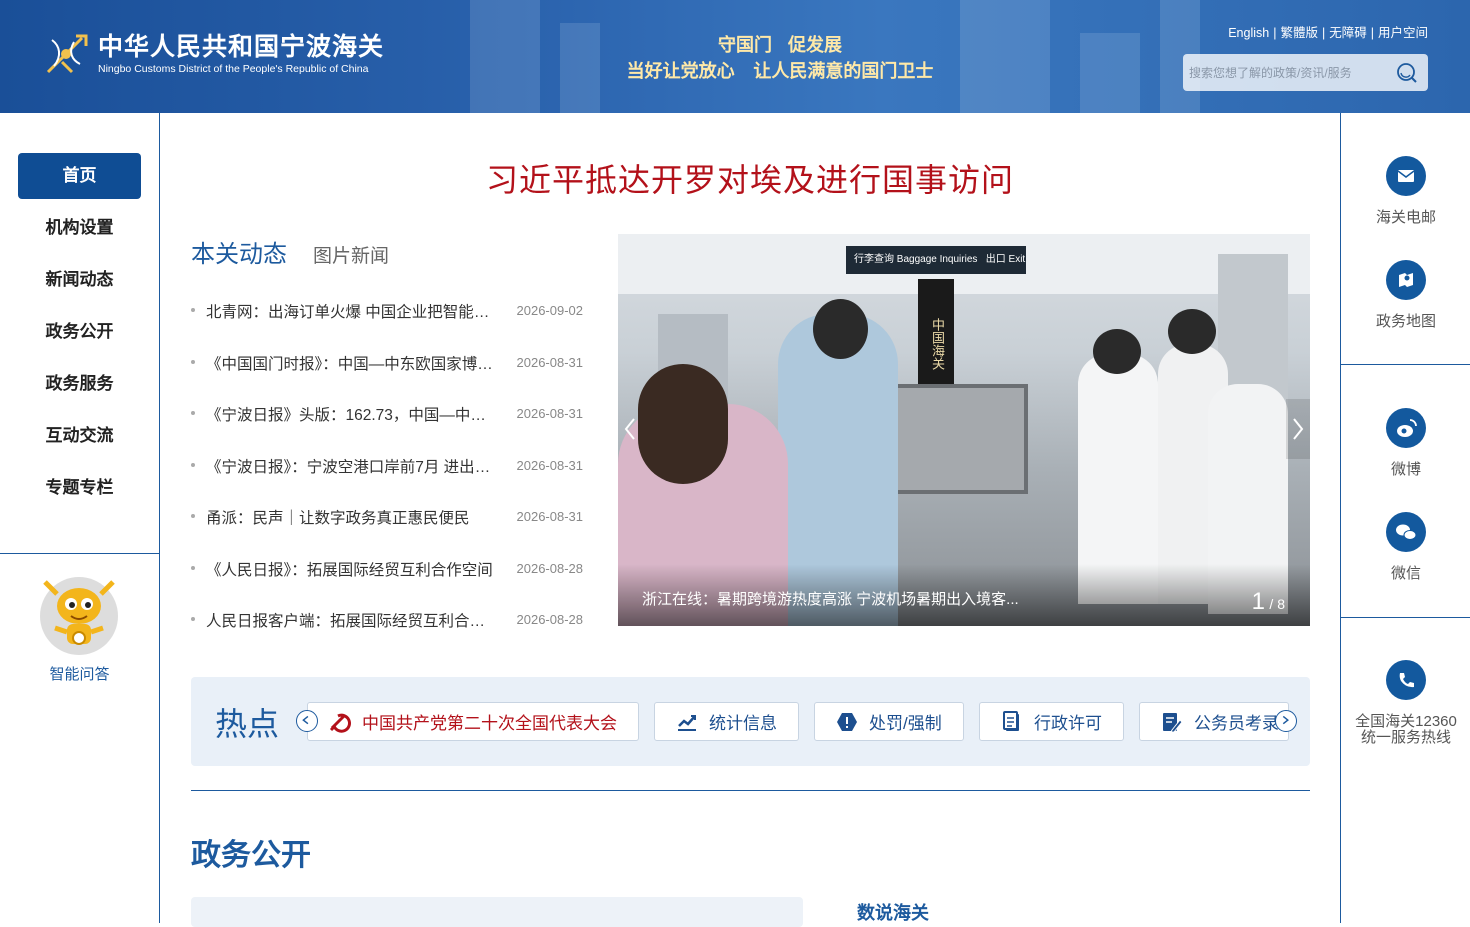 The width and height of the screenshot is (1470, 927). Describe the element at coordinates (1117, 351) in the screenshot. I see `officer-head` at that location.